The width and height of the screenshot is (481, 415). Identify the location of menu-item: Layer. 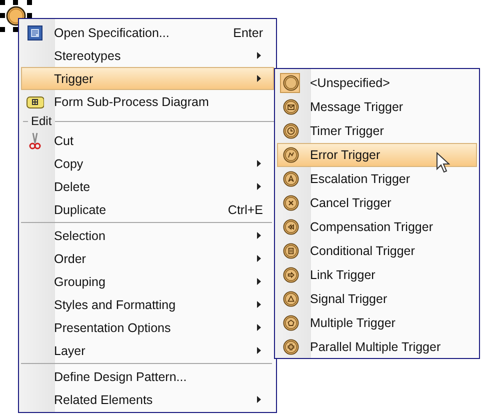
(147, 350).